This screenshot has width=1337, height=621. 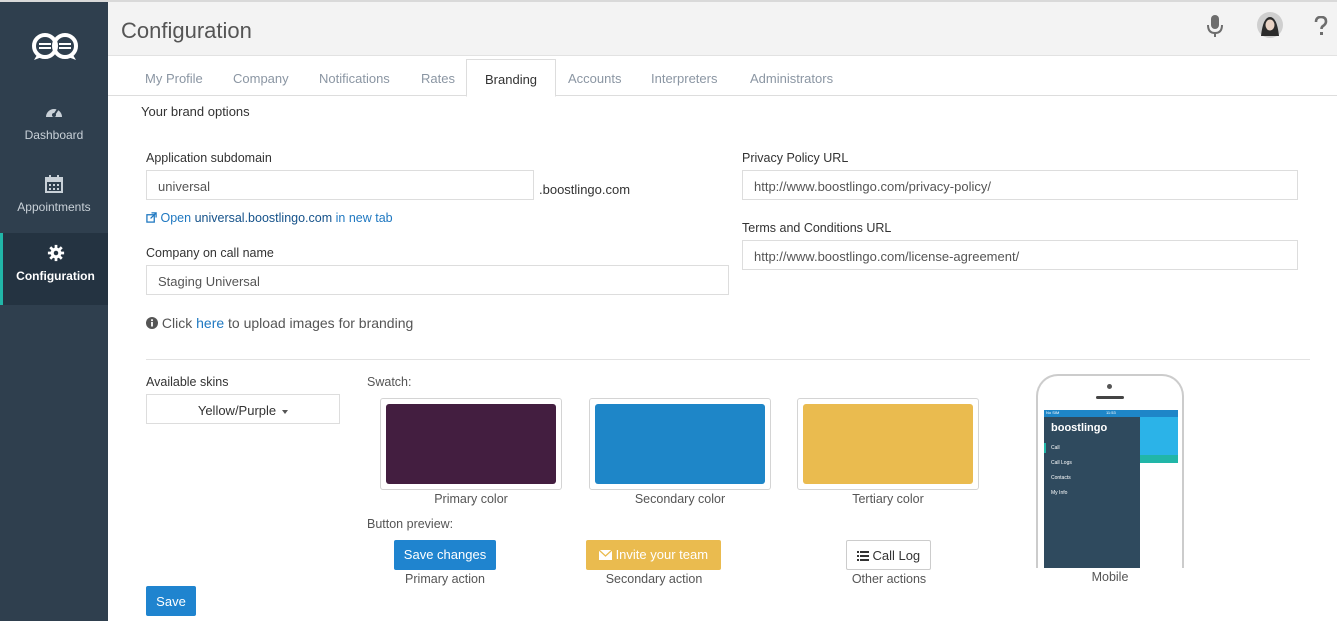 I want to click on subdomain-label: Application subdomain, so click(x=209, y=158).